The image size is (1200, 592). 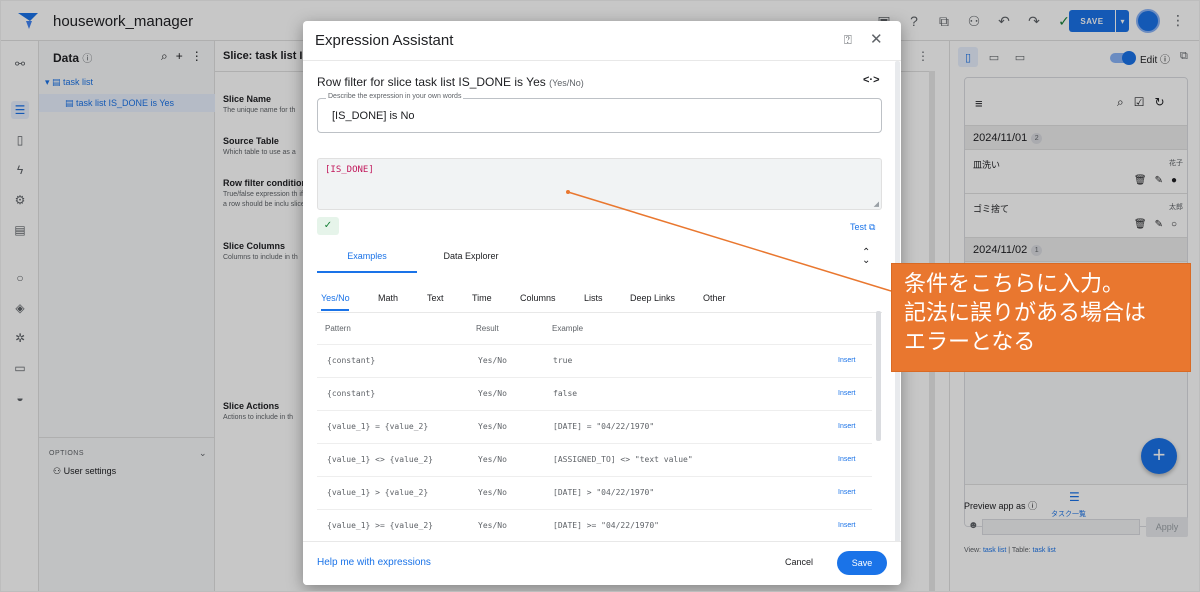 What do you see at coordinates (594, 360) in the screenshot?
I see `table-row: {constant} Yes/No true Insert` at bounding box center [594, 360].